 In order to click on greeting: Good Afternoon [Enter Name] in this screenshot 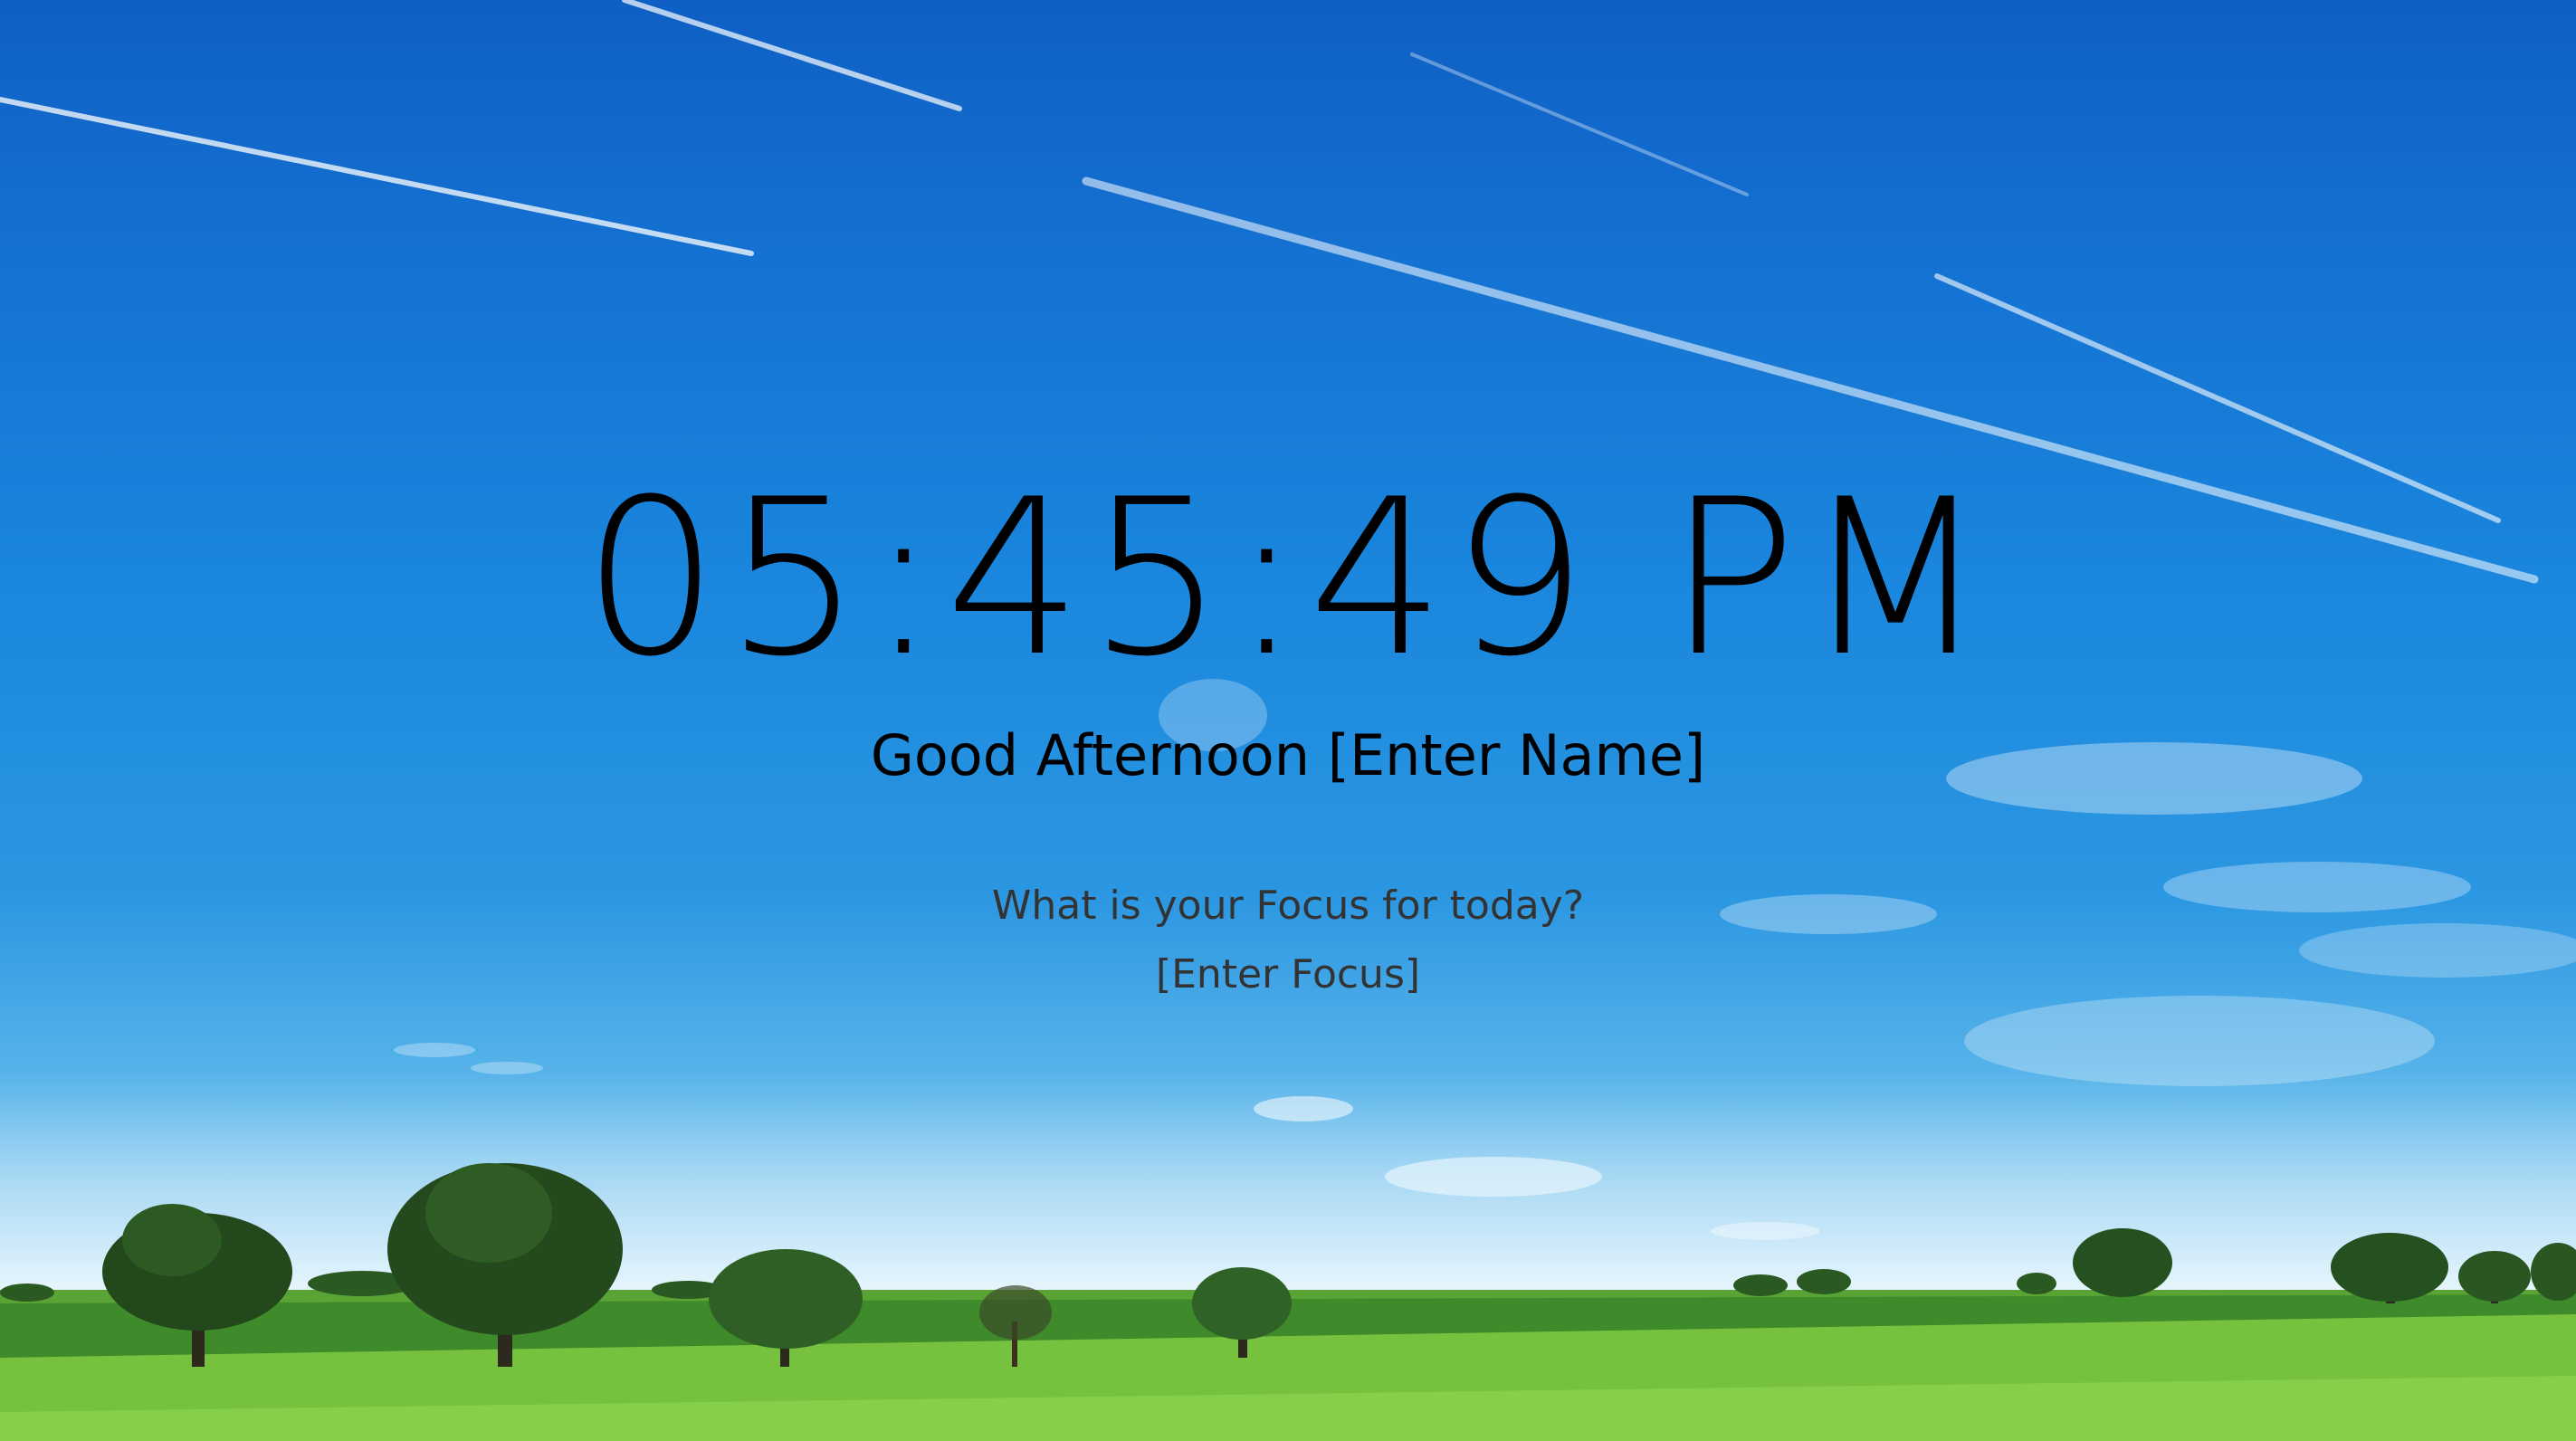, I will do `click(1288, 756)`.